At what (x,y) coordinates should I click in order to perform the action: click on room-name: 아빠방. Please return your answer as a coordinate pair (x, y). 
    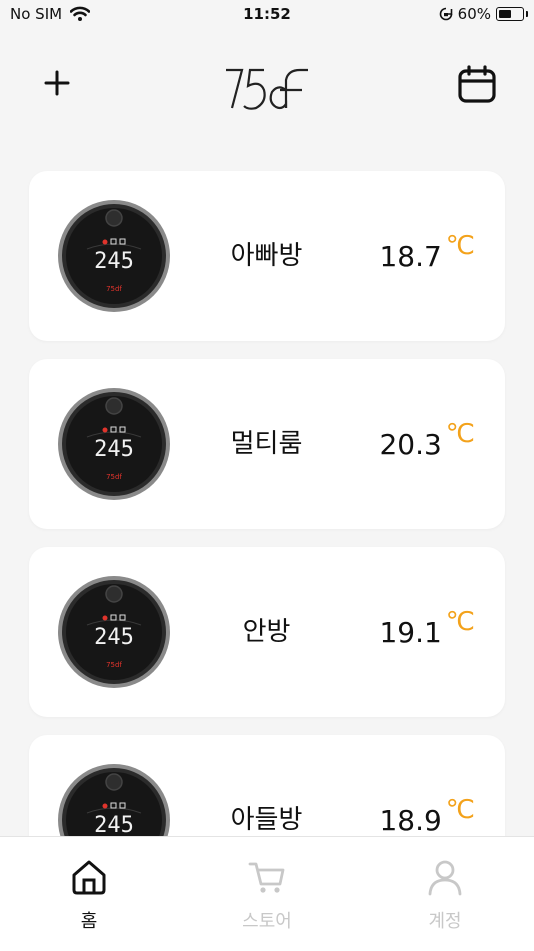
    Looking at the image, I should click on (266, 256).